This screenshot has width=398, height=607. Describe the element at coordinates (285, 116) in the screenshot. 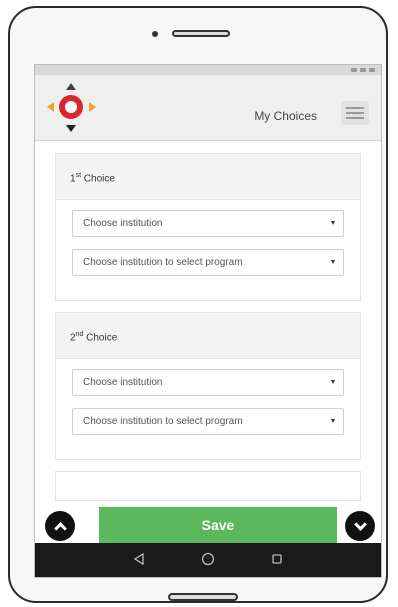

I see `page-title: My Choices` at that location.